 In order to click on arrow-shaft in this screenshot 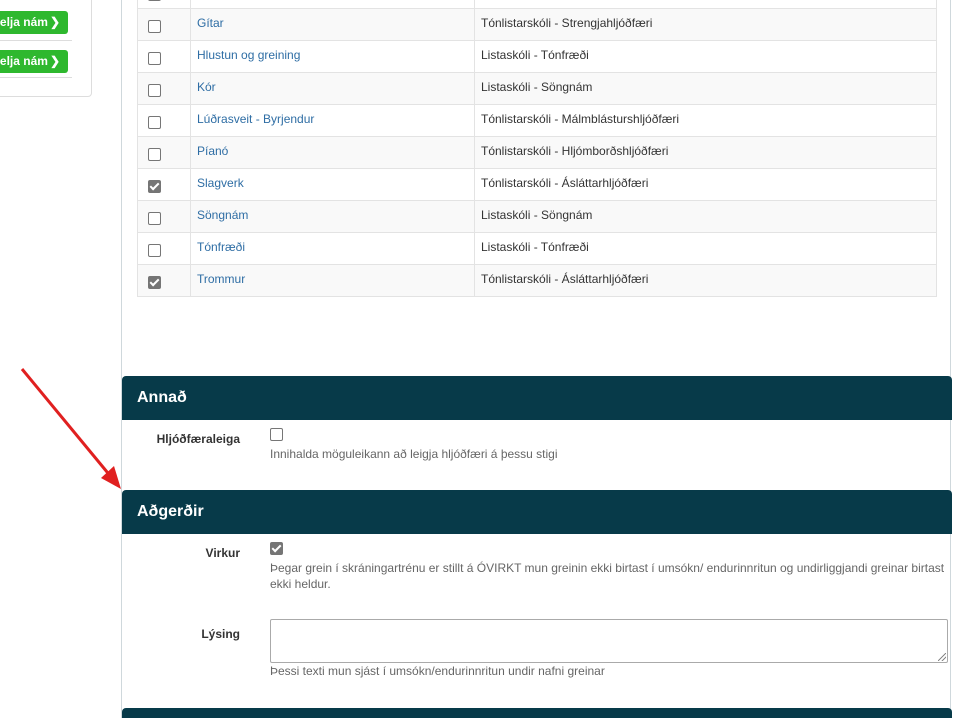, I will do `click(67, 423)`.